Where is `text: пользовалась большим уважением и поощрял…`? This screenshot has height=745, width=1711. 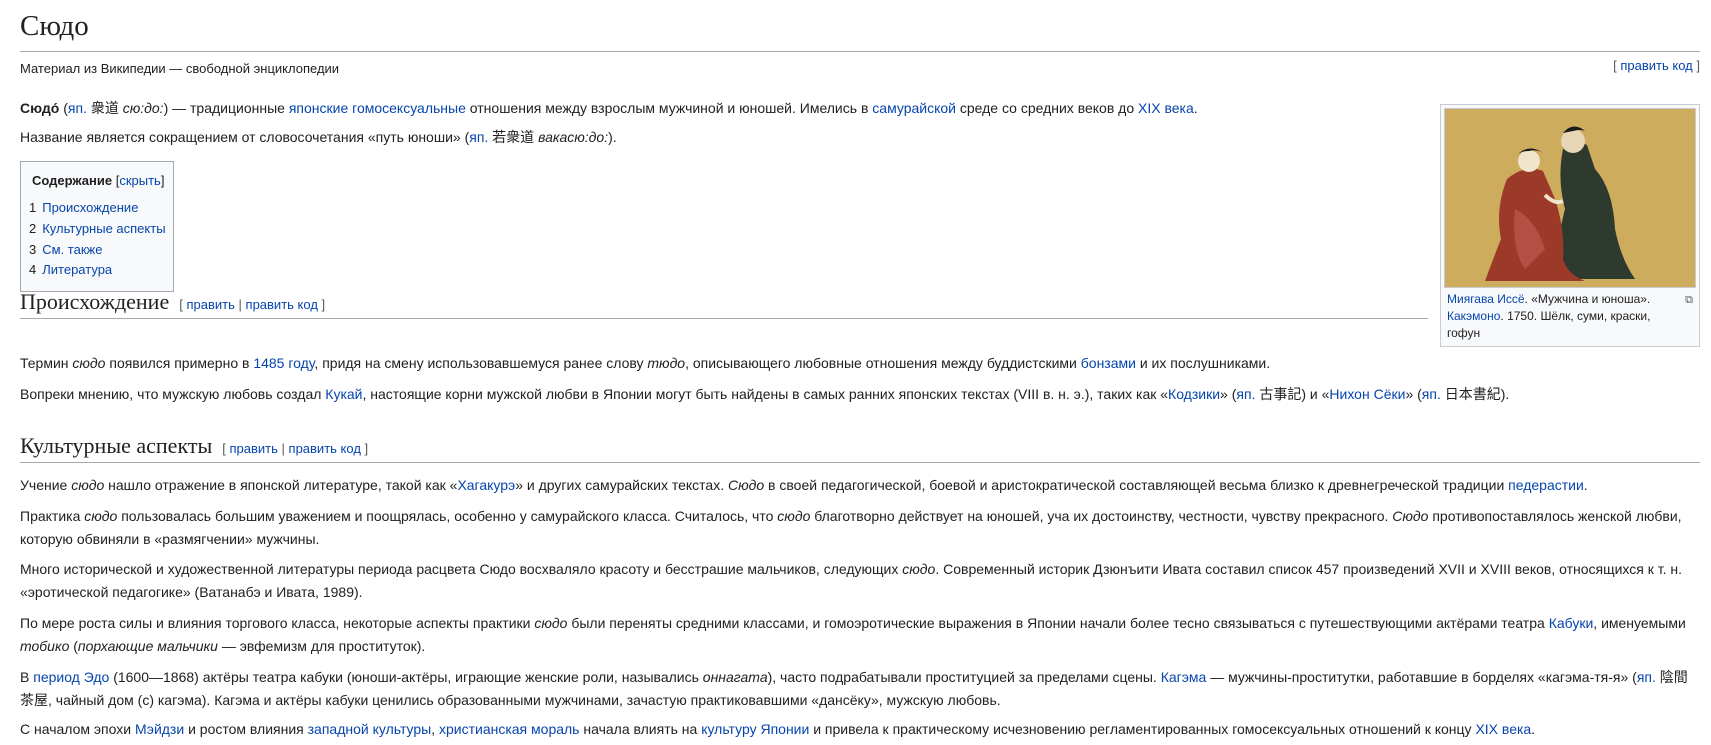 text: пользовалась большим уважением и поощрял… is located at coordinates (447, 516).